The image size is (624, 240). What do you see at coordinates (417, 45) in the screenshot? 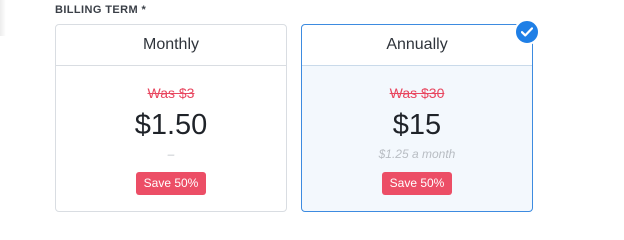
I see `option-title: Annually` at bounding box center [417, 45].